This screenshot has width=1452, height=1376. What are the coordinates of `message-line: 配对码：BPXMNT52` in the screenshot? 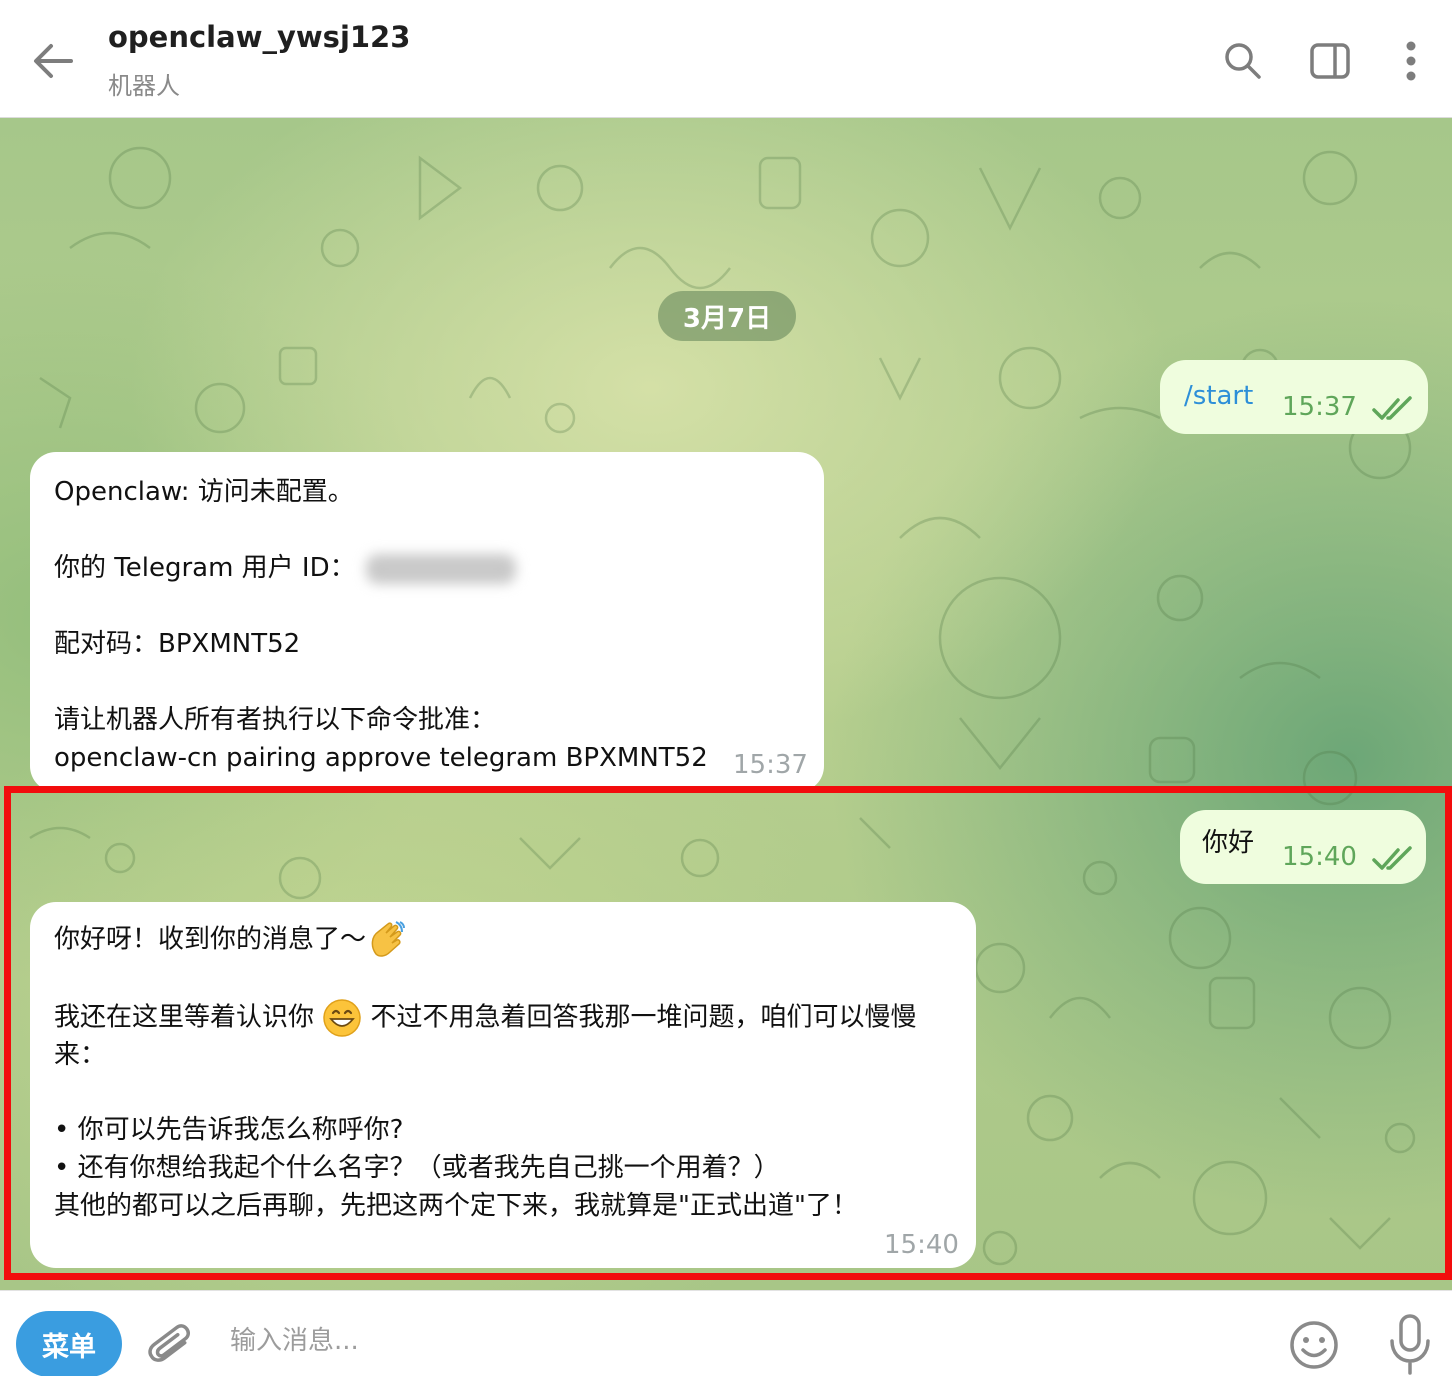 It's located at (177, 644).